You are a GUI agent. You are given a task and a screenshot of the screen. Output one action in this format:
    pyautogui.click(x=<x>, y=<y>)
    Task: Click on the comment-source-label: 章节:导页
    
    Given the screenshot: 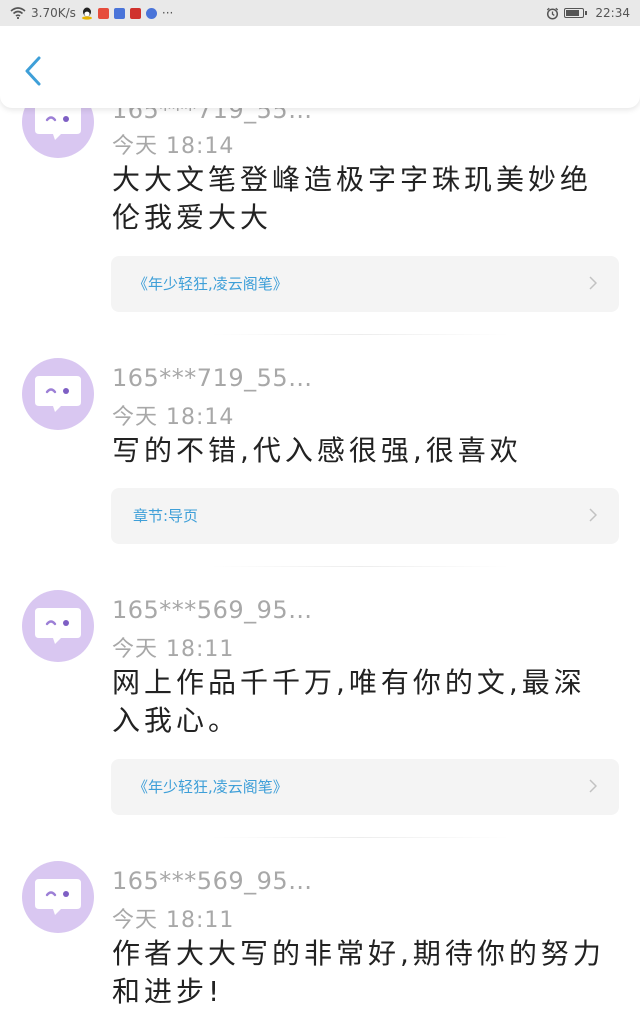 What is the action you would take?
    pyautogui.click(x=166, y=516)
    